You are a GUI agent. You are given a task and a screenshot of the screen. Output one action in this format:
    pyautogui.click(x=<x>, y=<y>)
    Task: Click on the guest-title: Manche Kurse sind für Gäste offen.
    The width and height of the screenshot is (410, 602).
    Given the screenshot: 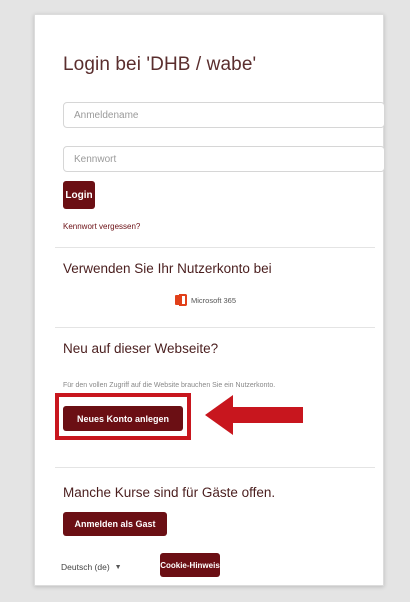 What is the action you would take?
    pyautogui.click(x=169, y=492)
    